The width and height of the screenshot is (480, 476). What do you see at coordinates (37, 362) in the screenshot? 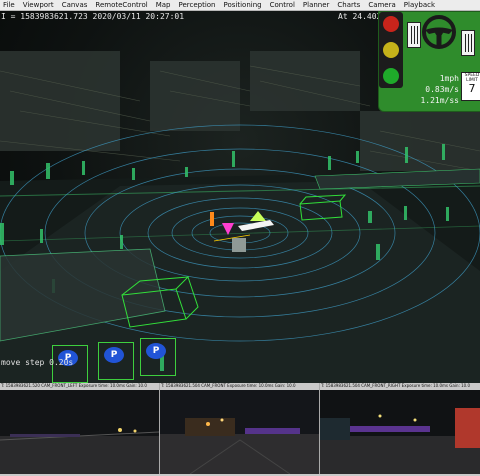
I see `move-step-readout: move step 0.20s` at bounding box center [37, 362].